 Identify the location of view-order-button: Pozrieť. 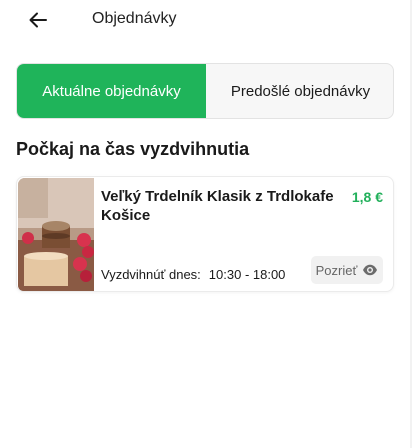
(347, 270).